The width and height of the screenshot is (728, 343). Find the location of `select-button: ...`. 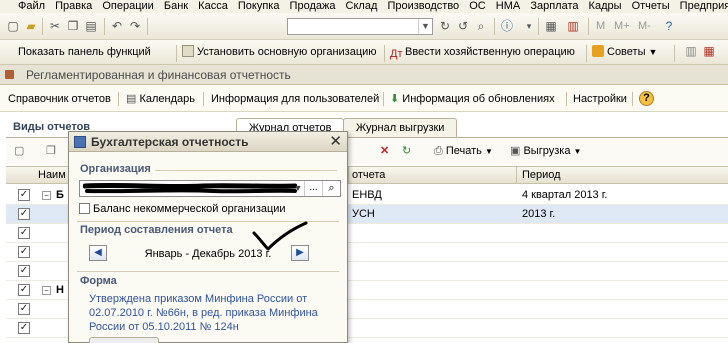

select-button: ... is located at coordinates (313, 188).